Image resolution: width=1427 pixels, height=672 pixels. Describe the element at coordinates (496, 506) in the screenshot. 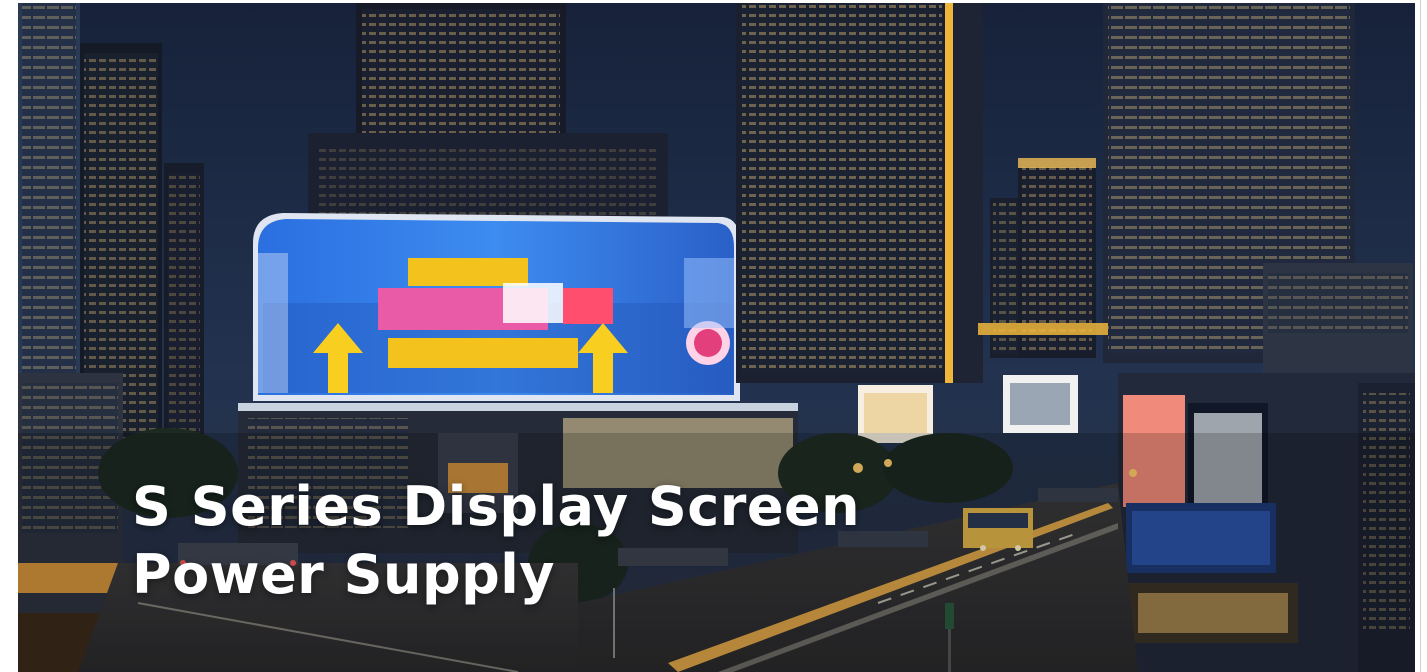

I see `hero-title-line-1: S Series Display Screen` at that location.